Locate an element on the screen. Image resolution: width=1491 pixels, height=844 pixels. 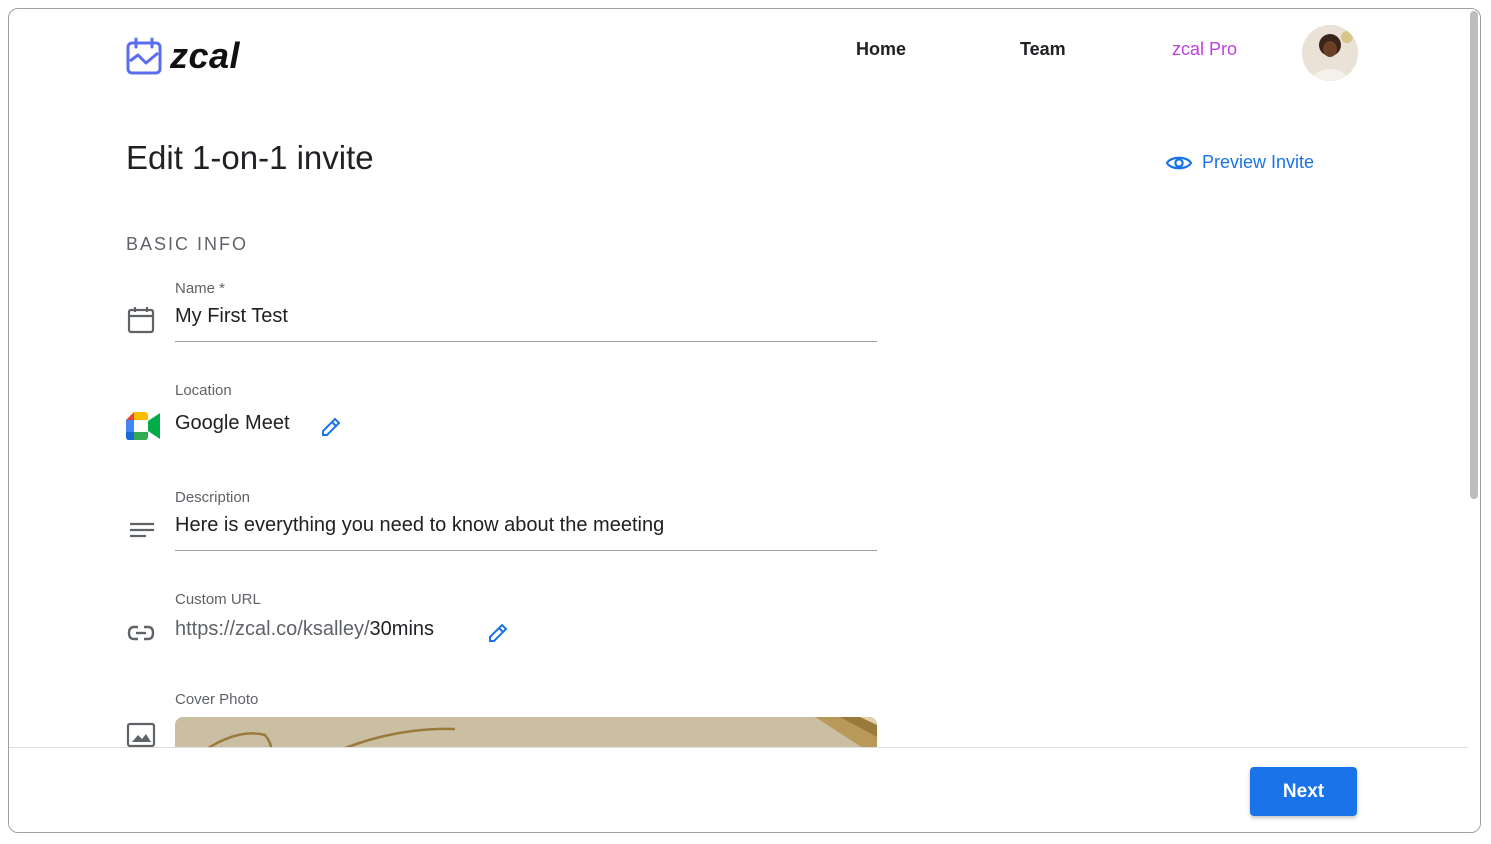
location-value: Google Meet is located at coordinates (232, 423).